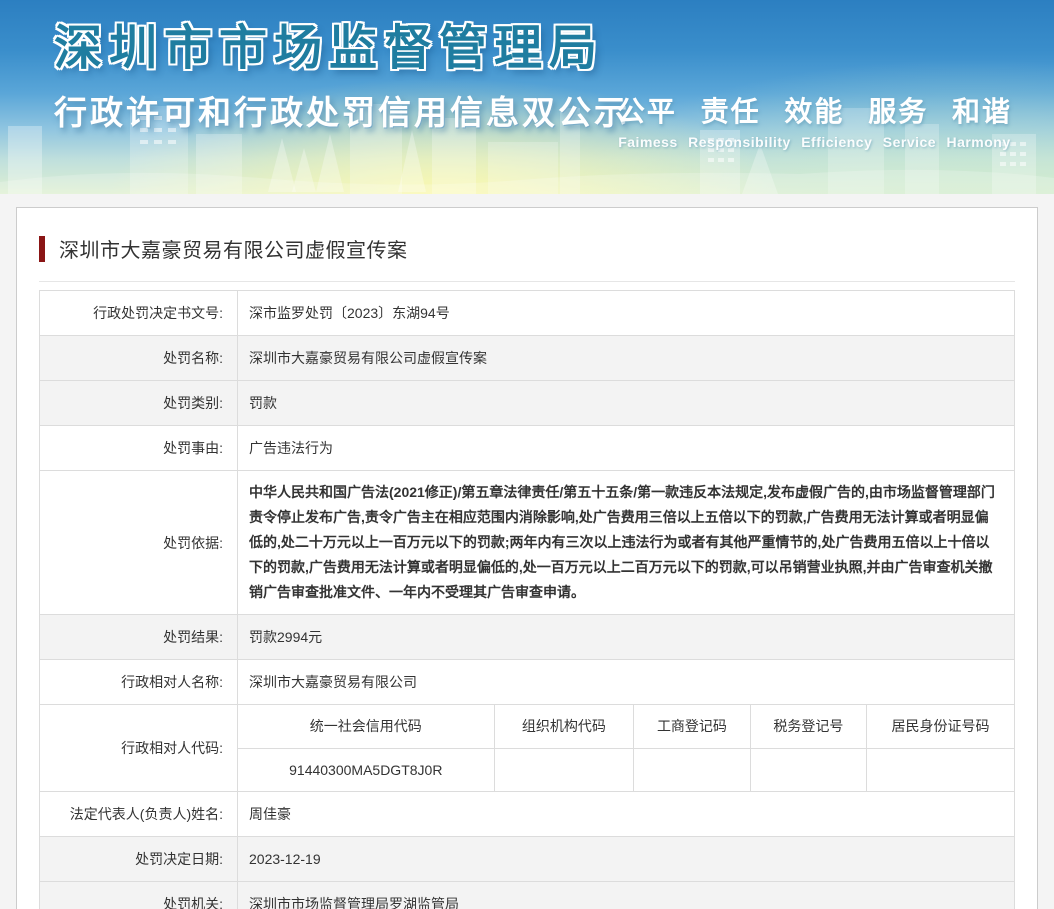 This screenshot has width=1054, height=909. What do you see at coordinates (342, 112) in the screenshot?
I see `banner-subtitle: 行政许可和行政处罚信用信息双公示` at bounding box center [342, 112].